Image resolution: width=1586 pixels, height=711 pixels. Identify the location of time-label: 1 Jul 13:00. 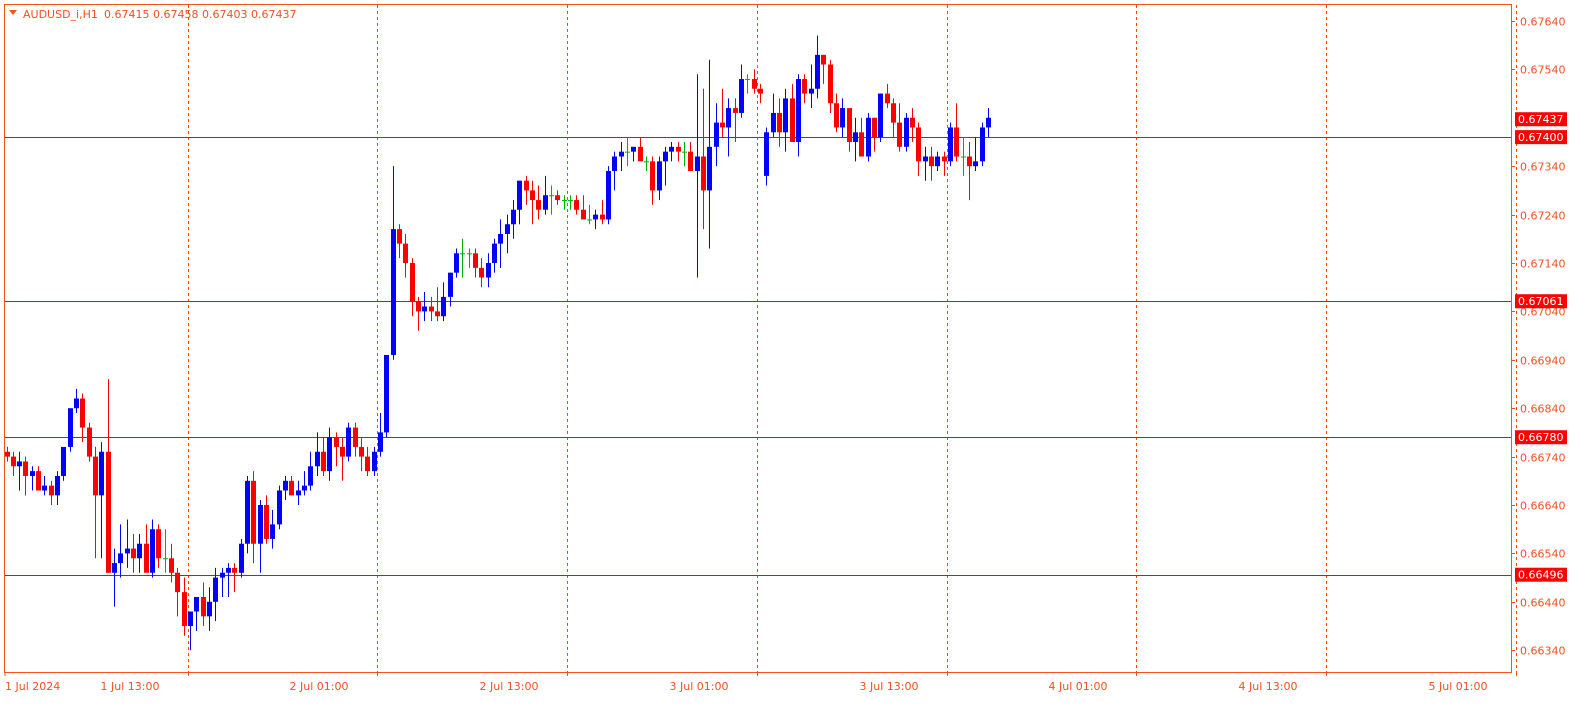
(130, 686).